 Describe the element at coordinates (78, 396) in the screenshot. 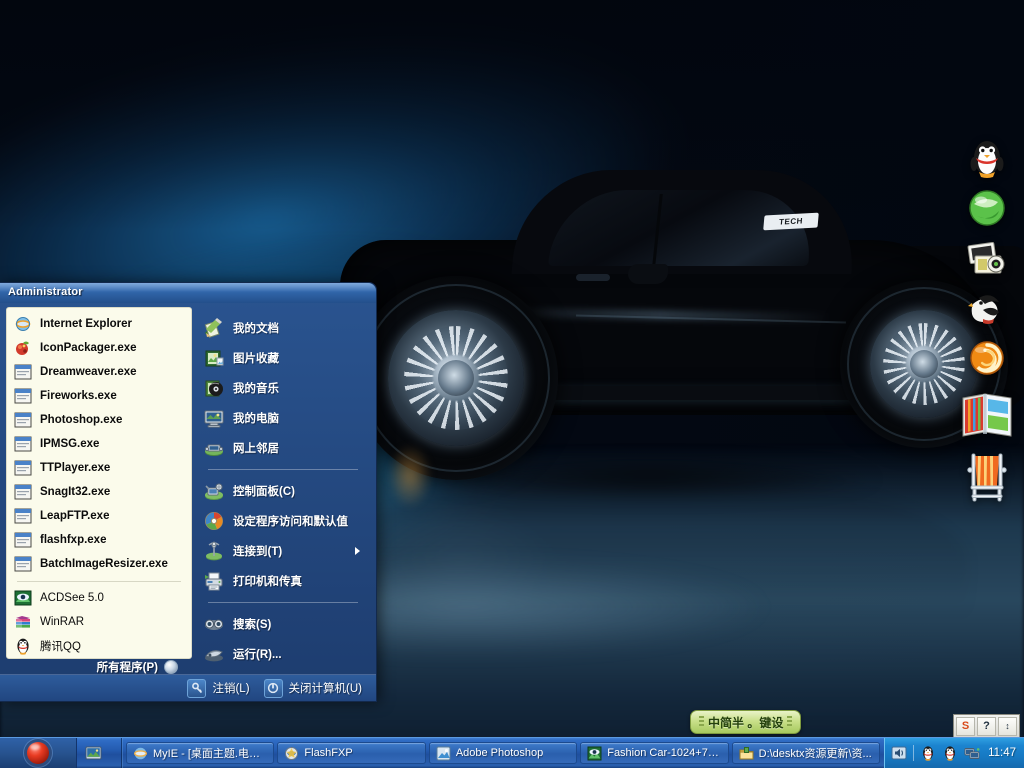

I see `start-item-label: Fireworks.exe` at that location.